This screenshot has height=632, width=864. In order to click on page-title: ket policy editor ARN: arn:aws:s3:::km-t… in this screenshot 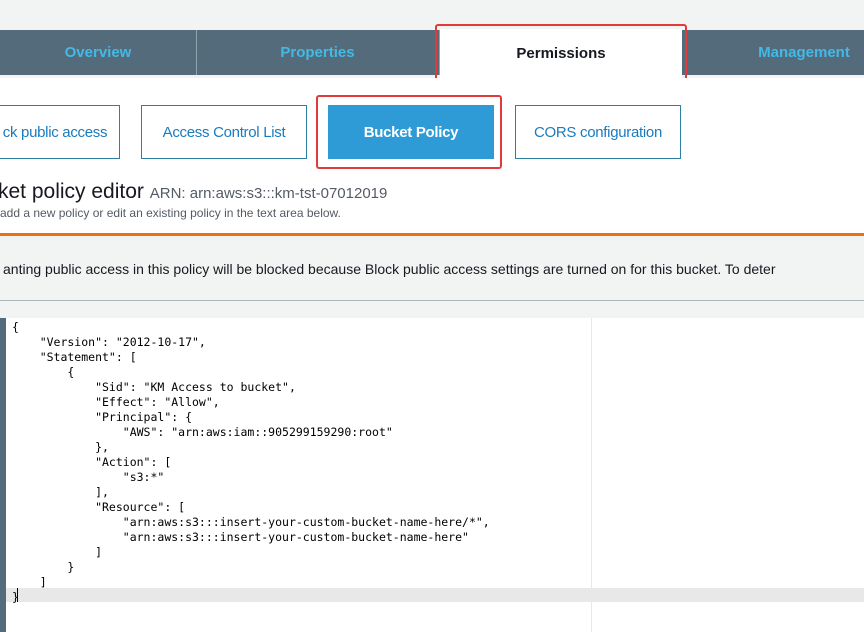, I will do `click(193, 192)`.